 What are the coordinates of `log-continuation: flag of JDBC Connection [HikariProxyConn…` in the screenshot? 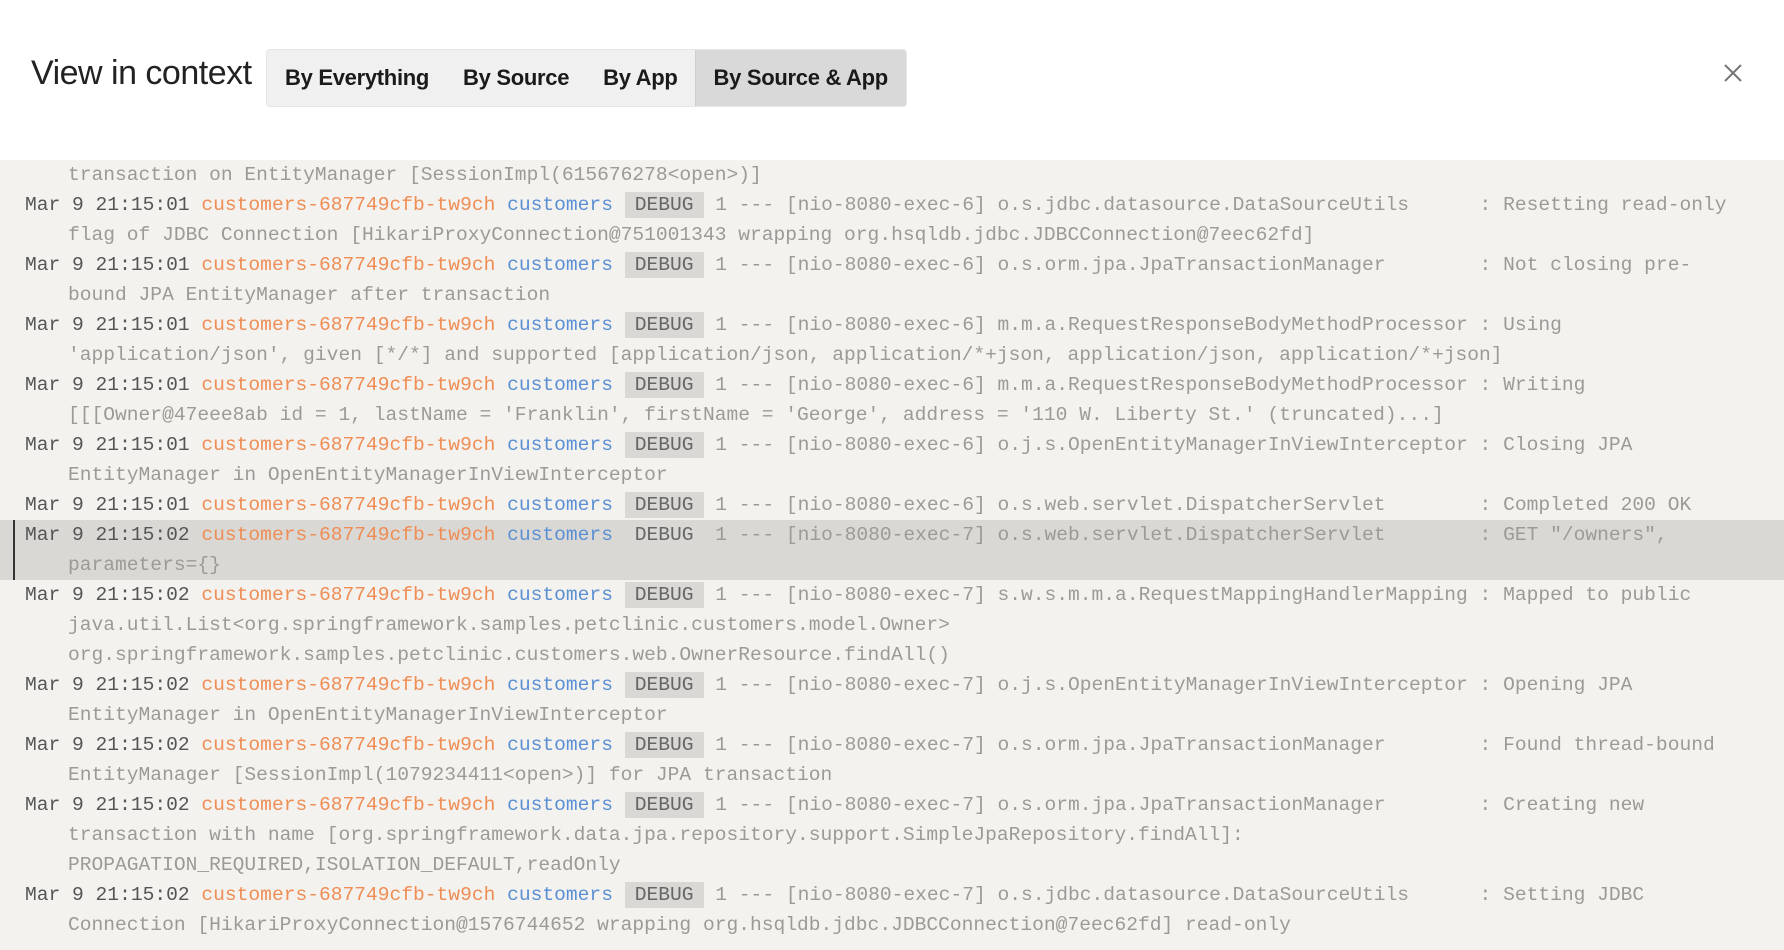 It's located at (691, 235).